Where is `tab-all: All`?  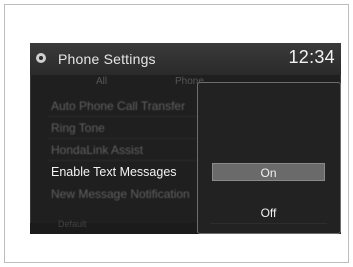 tab-all: All is located at coordinates (101, 81).